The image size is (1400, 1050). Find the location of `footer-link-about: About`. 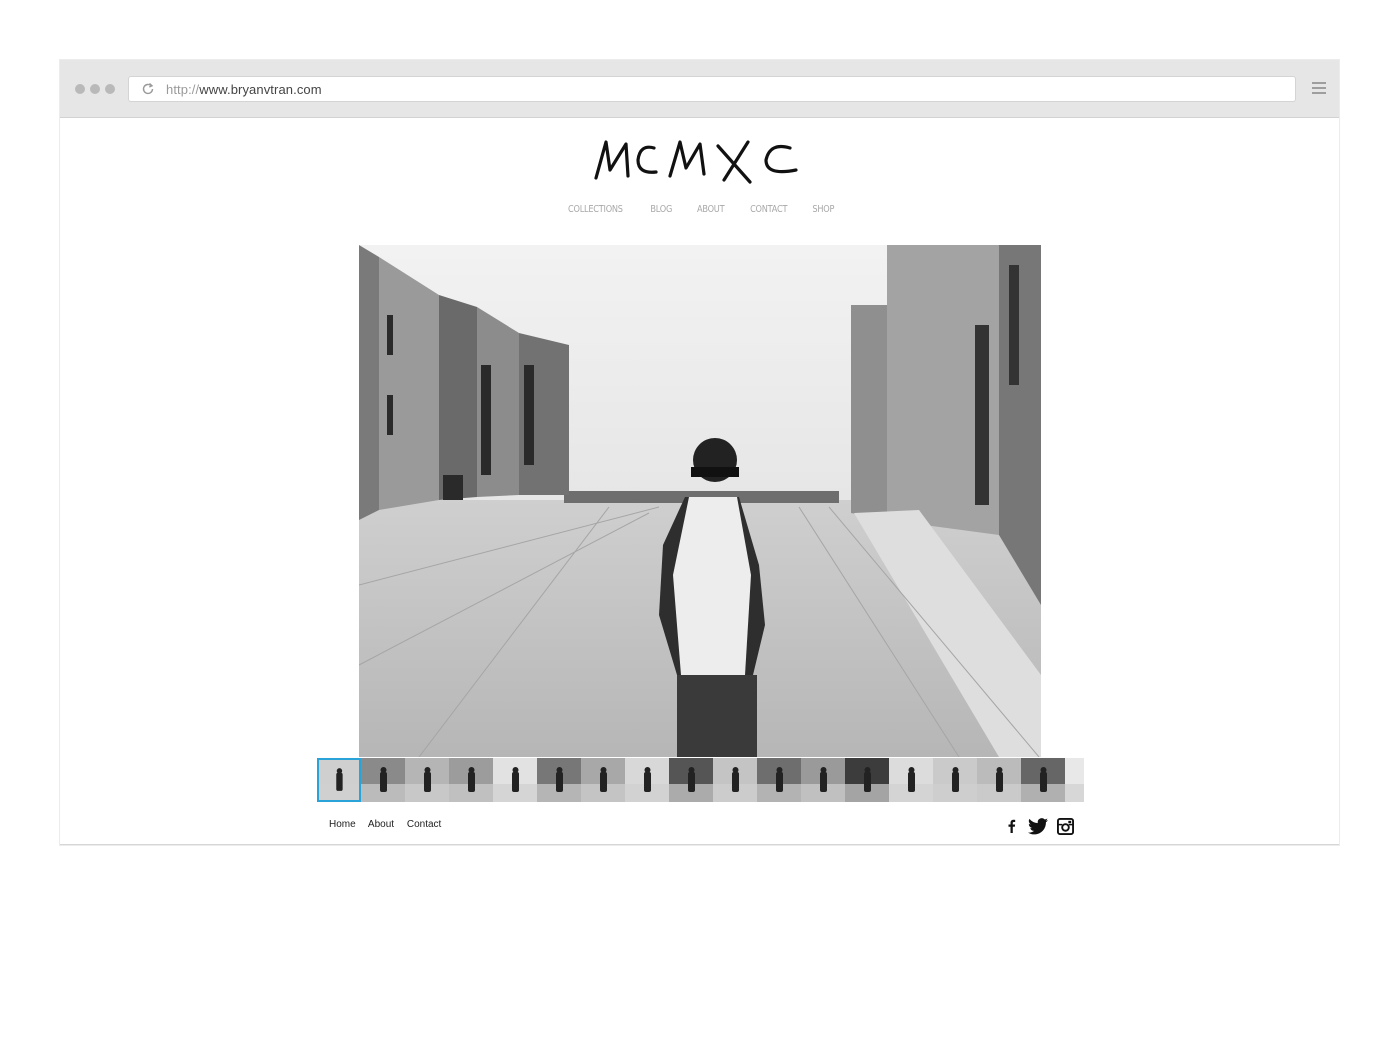

footer-link-about: About is located at coordinates (381, 824).